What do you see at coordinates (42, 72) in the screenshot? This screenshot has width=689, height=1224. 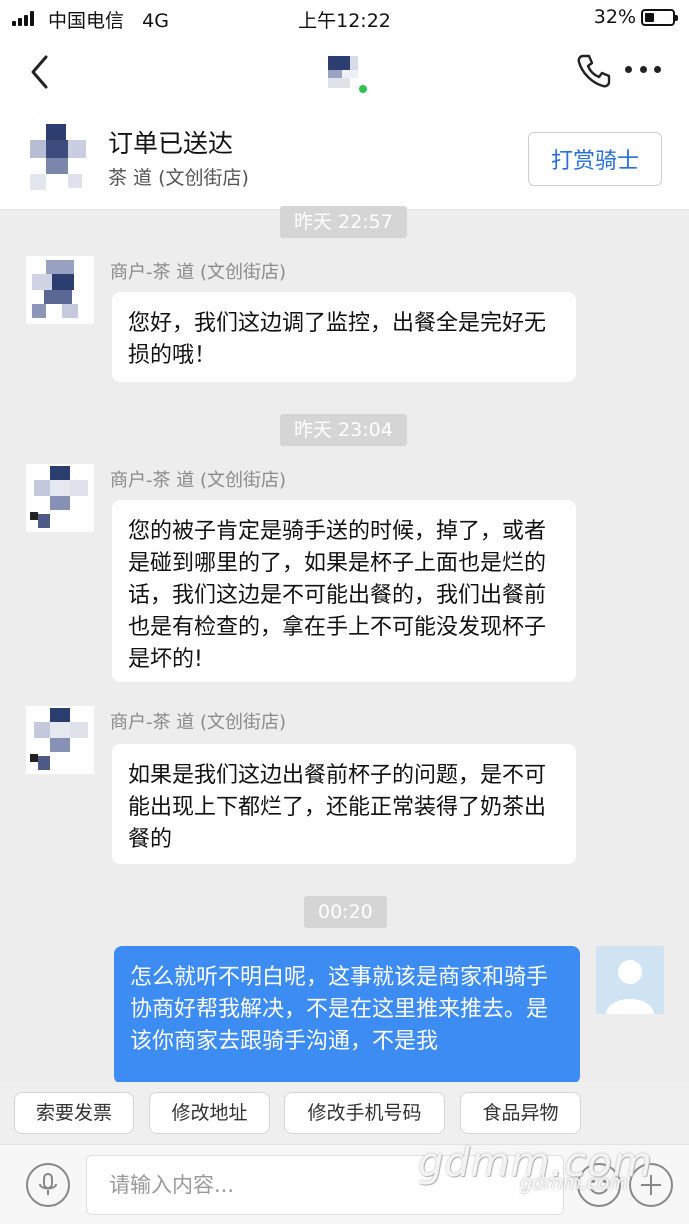 I see `chevron-left-icon` at bounding box center [42, 72].